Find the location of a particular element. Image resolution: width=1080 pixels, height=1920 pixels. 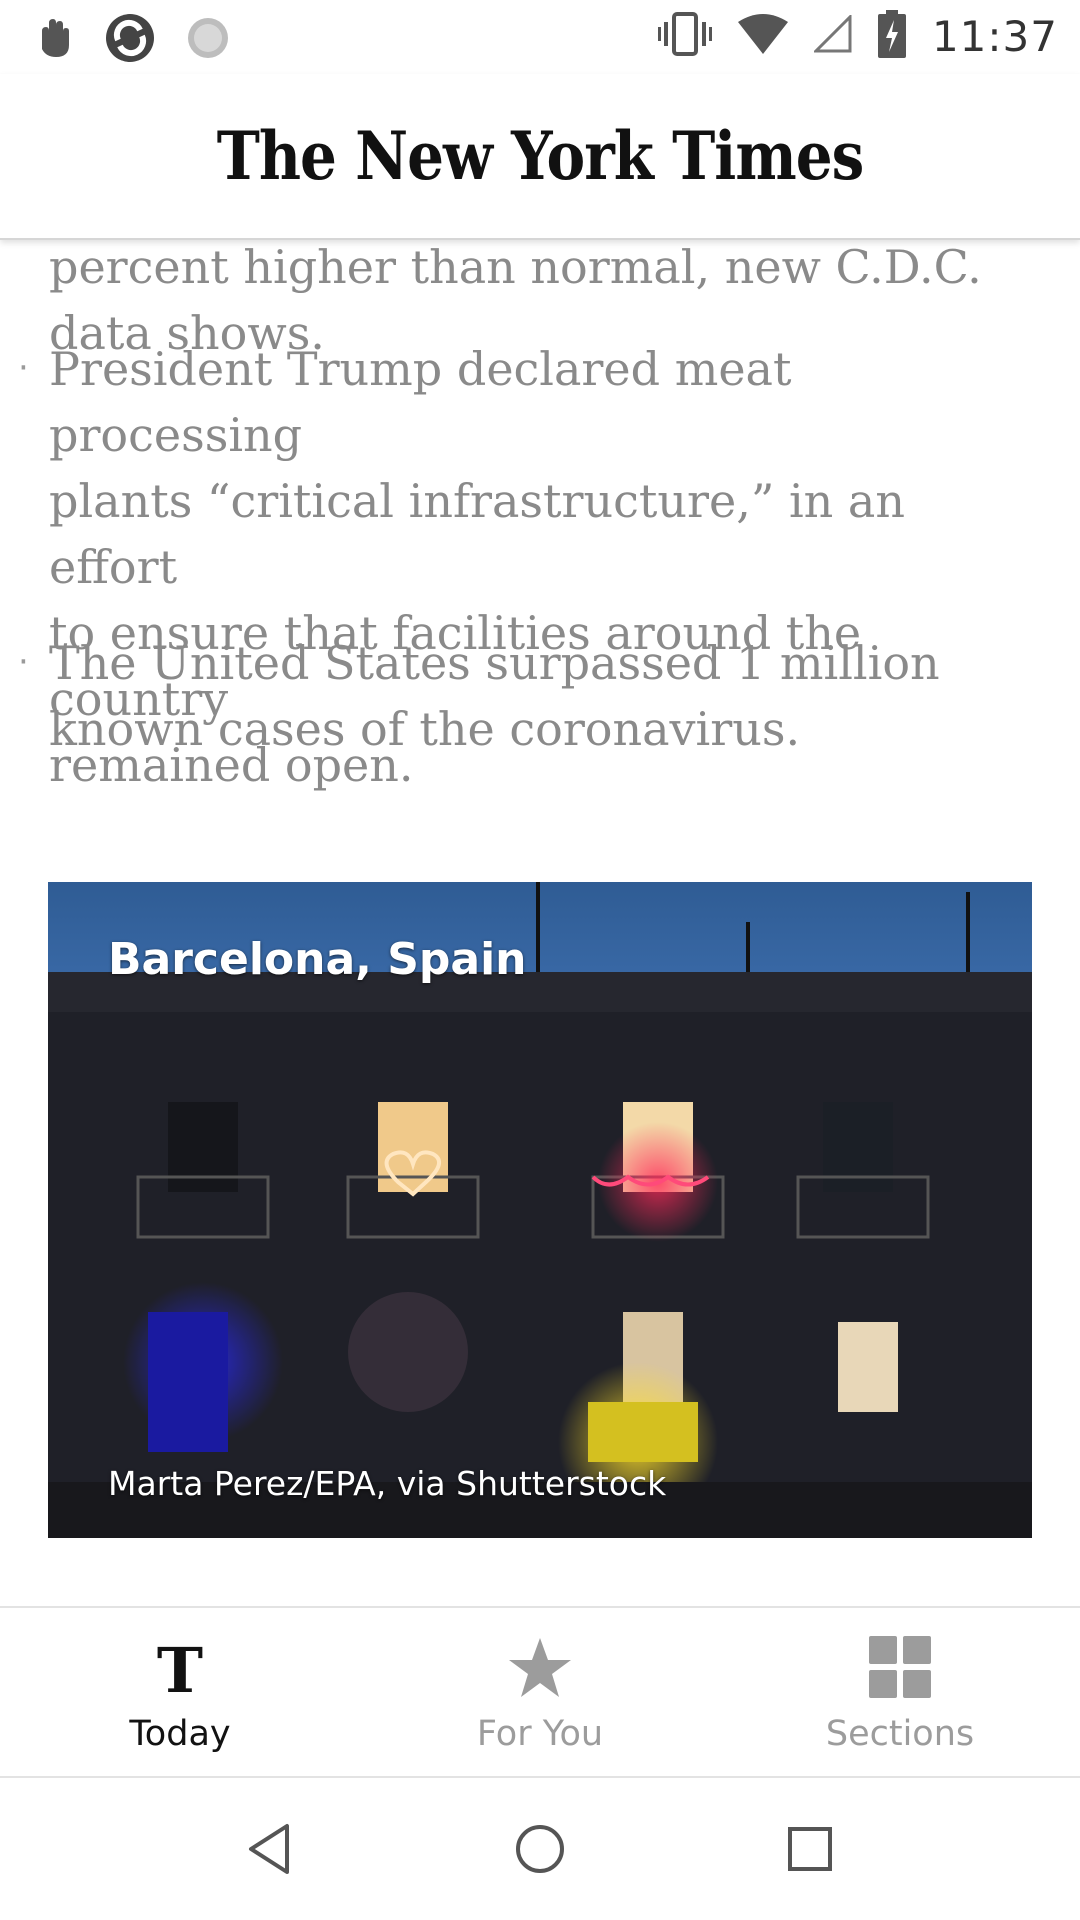

nyt-logo: The New York Times is located at coordinates (540, 156).